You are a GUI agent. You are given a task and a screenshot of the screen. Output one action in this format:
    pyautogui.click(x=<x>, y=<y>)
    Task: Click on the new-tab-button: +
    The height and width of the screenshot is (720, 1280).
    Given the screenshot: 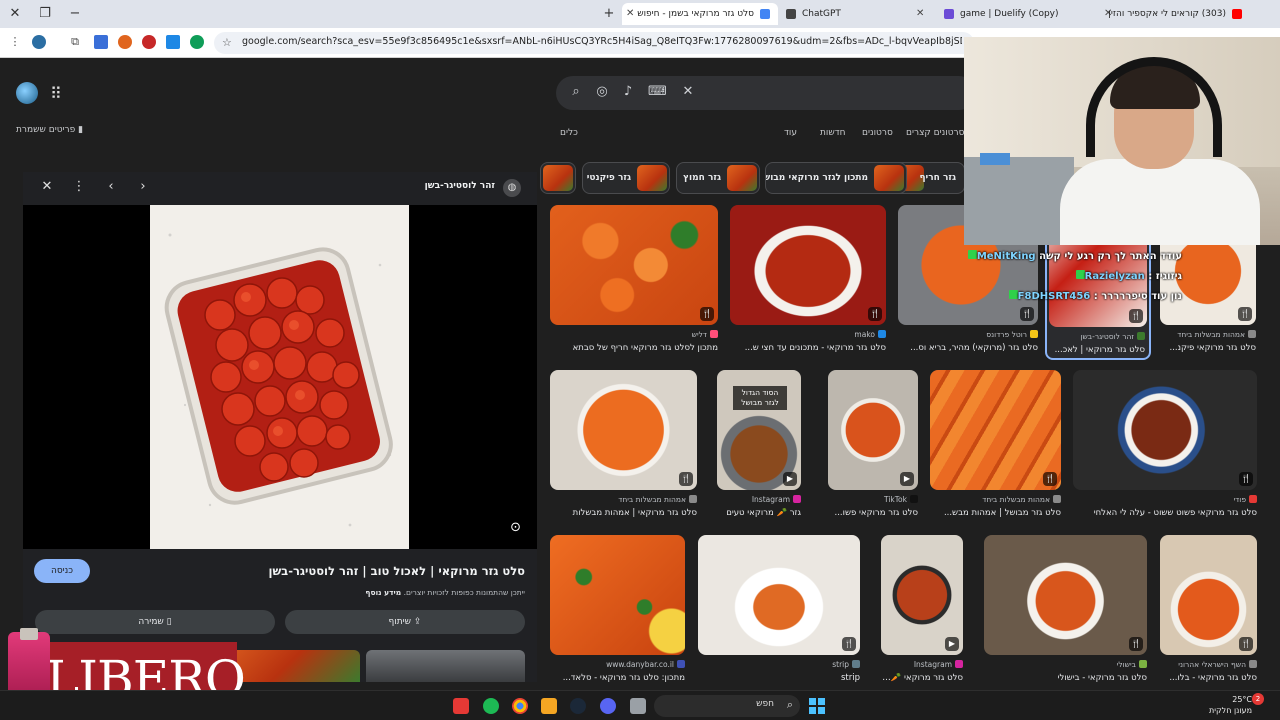 What is the action you would take?
    pyautogui.click(x=609, y=14)
    